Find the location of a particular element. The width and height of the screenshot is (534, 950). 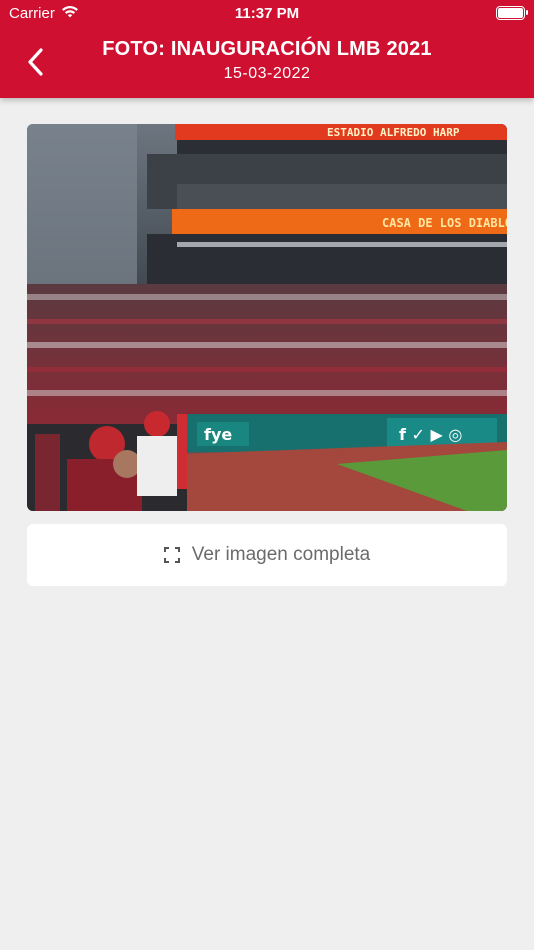

status-time: 11:37 PM is located at coordinates (267, 13).